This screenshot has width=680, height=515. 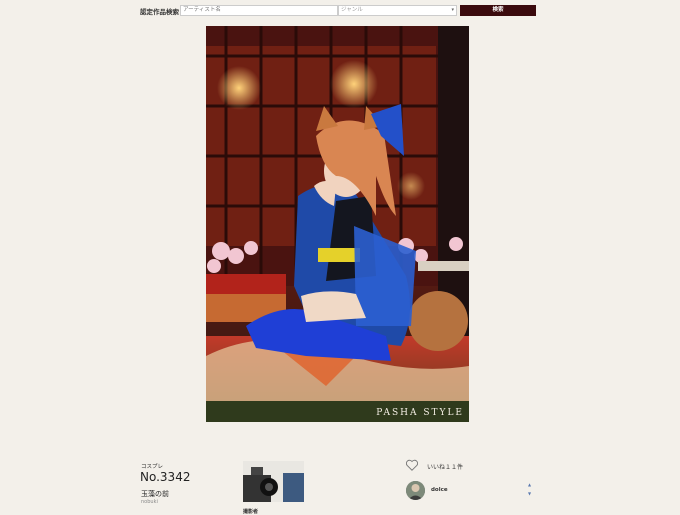 I want to click on chevron-down-icon: ▾, so click(x=452, y=10).